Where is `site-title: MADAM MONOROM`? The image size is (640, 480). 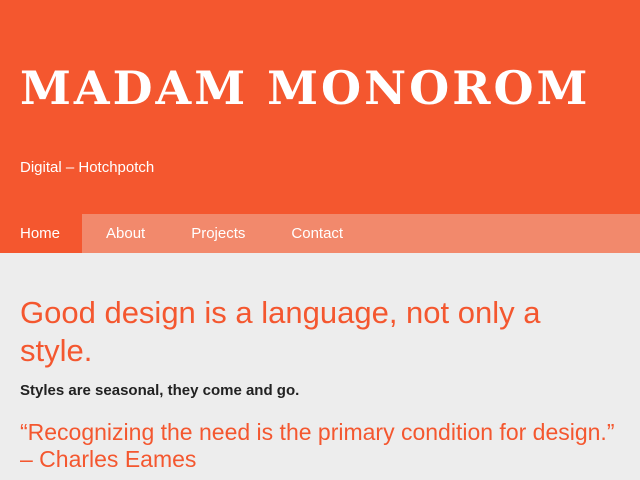
site-title: MADAM MONOROM is located at coordinates (305, 88).